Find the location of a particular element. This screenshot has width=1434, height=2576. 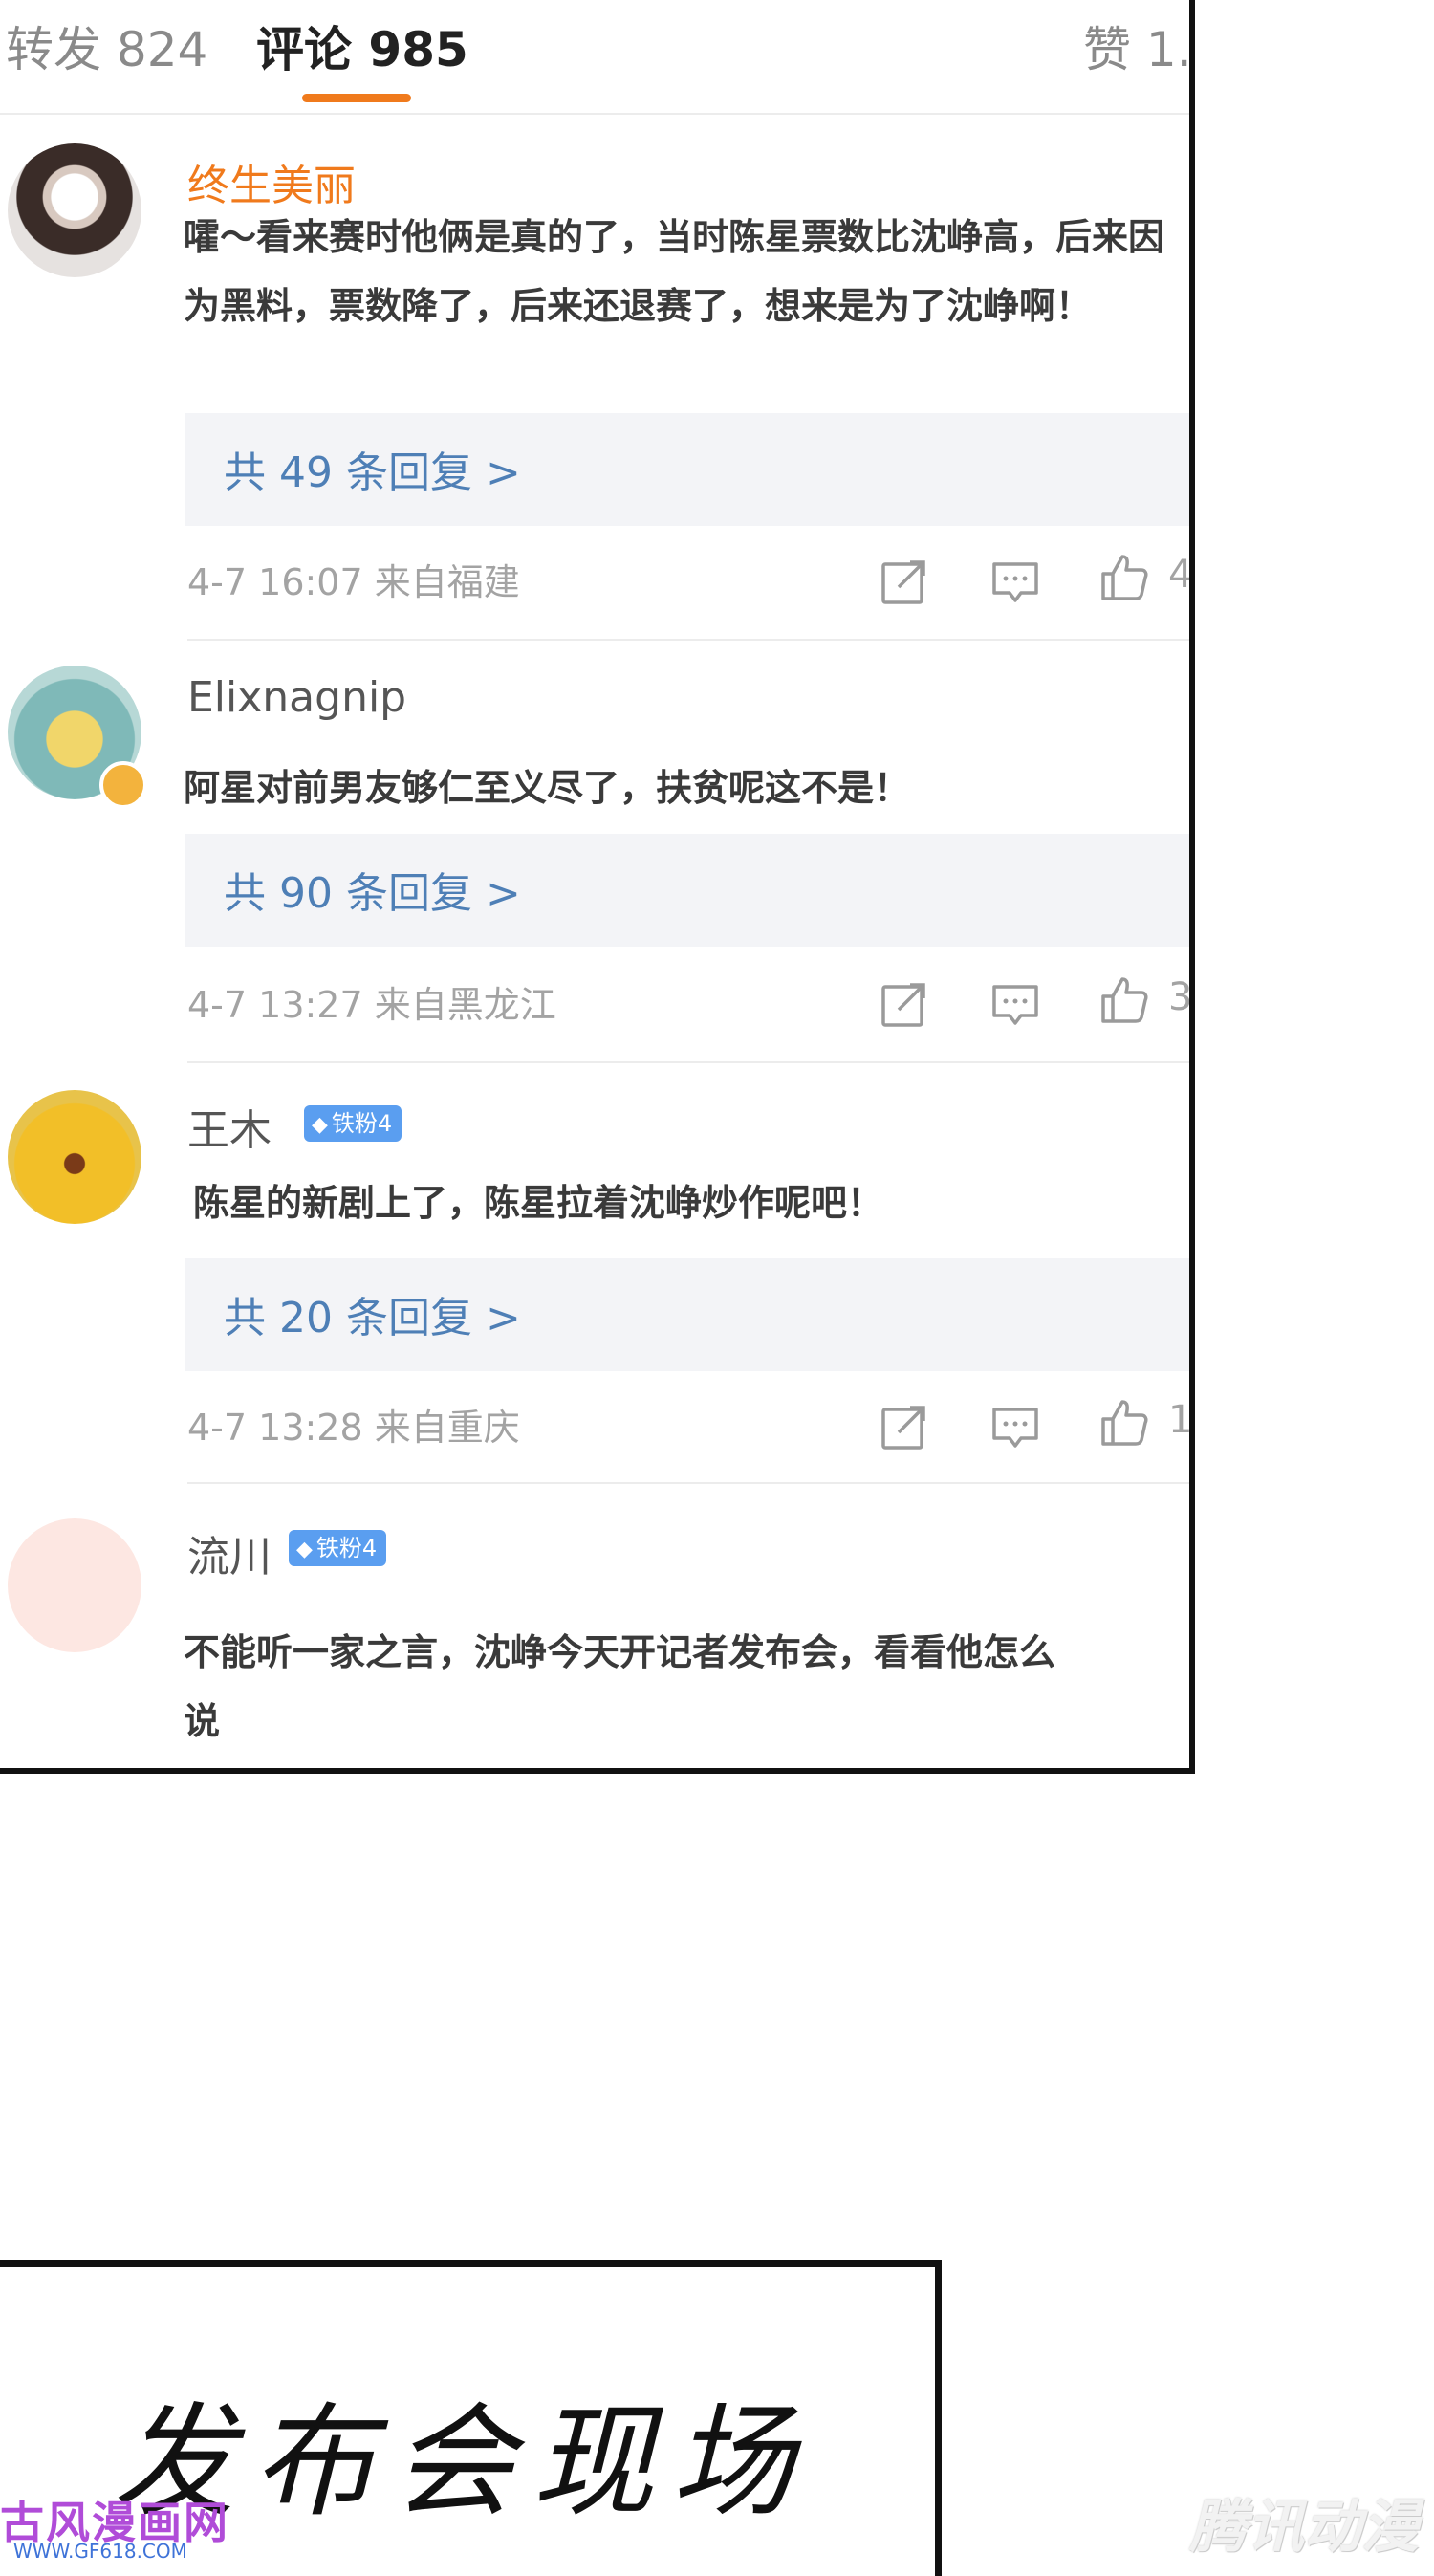

tab-bar: 转发 824 评论 985 赞 1.8 is located at coordinates (594, 57).